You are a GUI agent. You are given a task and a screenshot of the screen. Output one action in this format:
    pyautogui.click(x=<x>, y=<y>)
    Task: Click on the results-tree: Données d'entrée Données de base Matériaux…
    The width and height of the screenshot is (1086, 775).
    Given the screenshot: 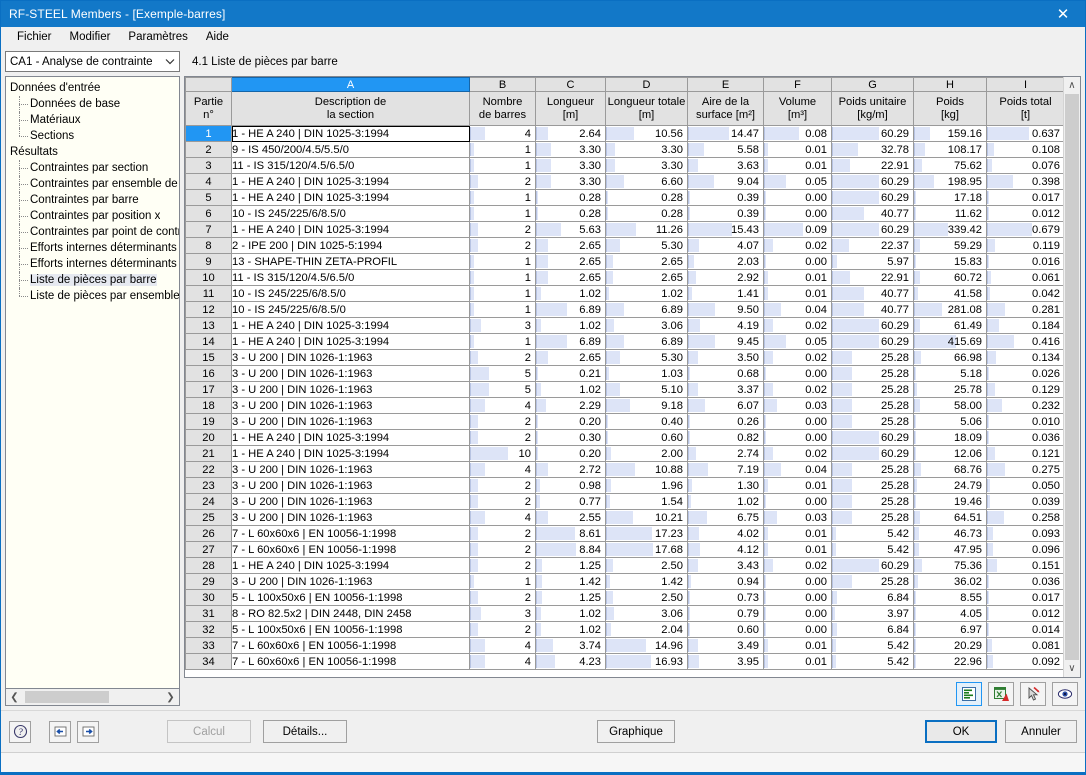 What is the action you would take?
    pyautogui.click(x=92, y=382)
    